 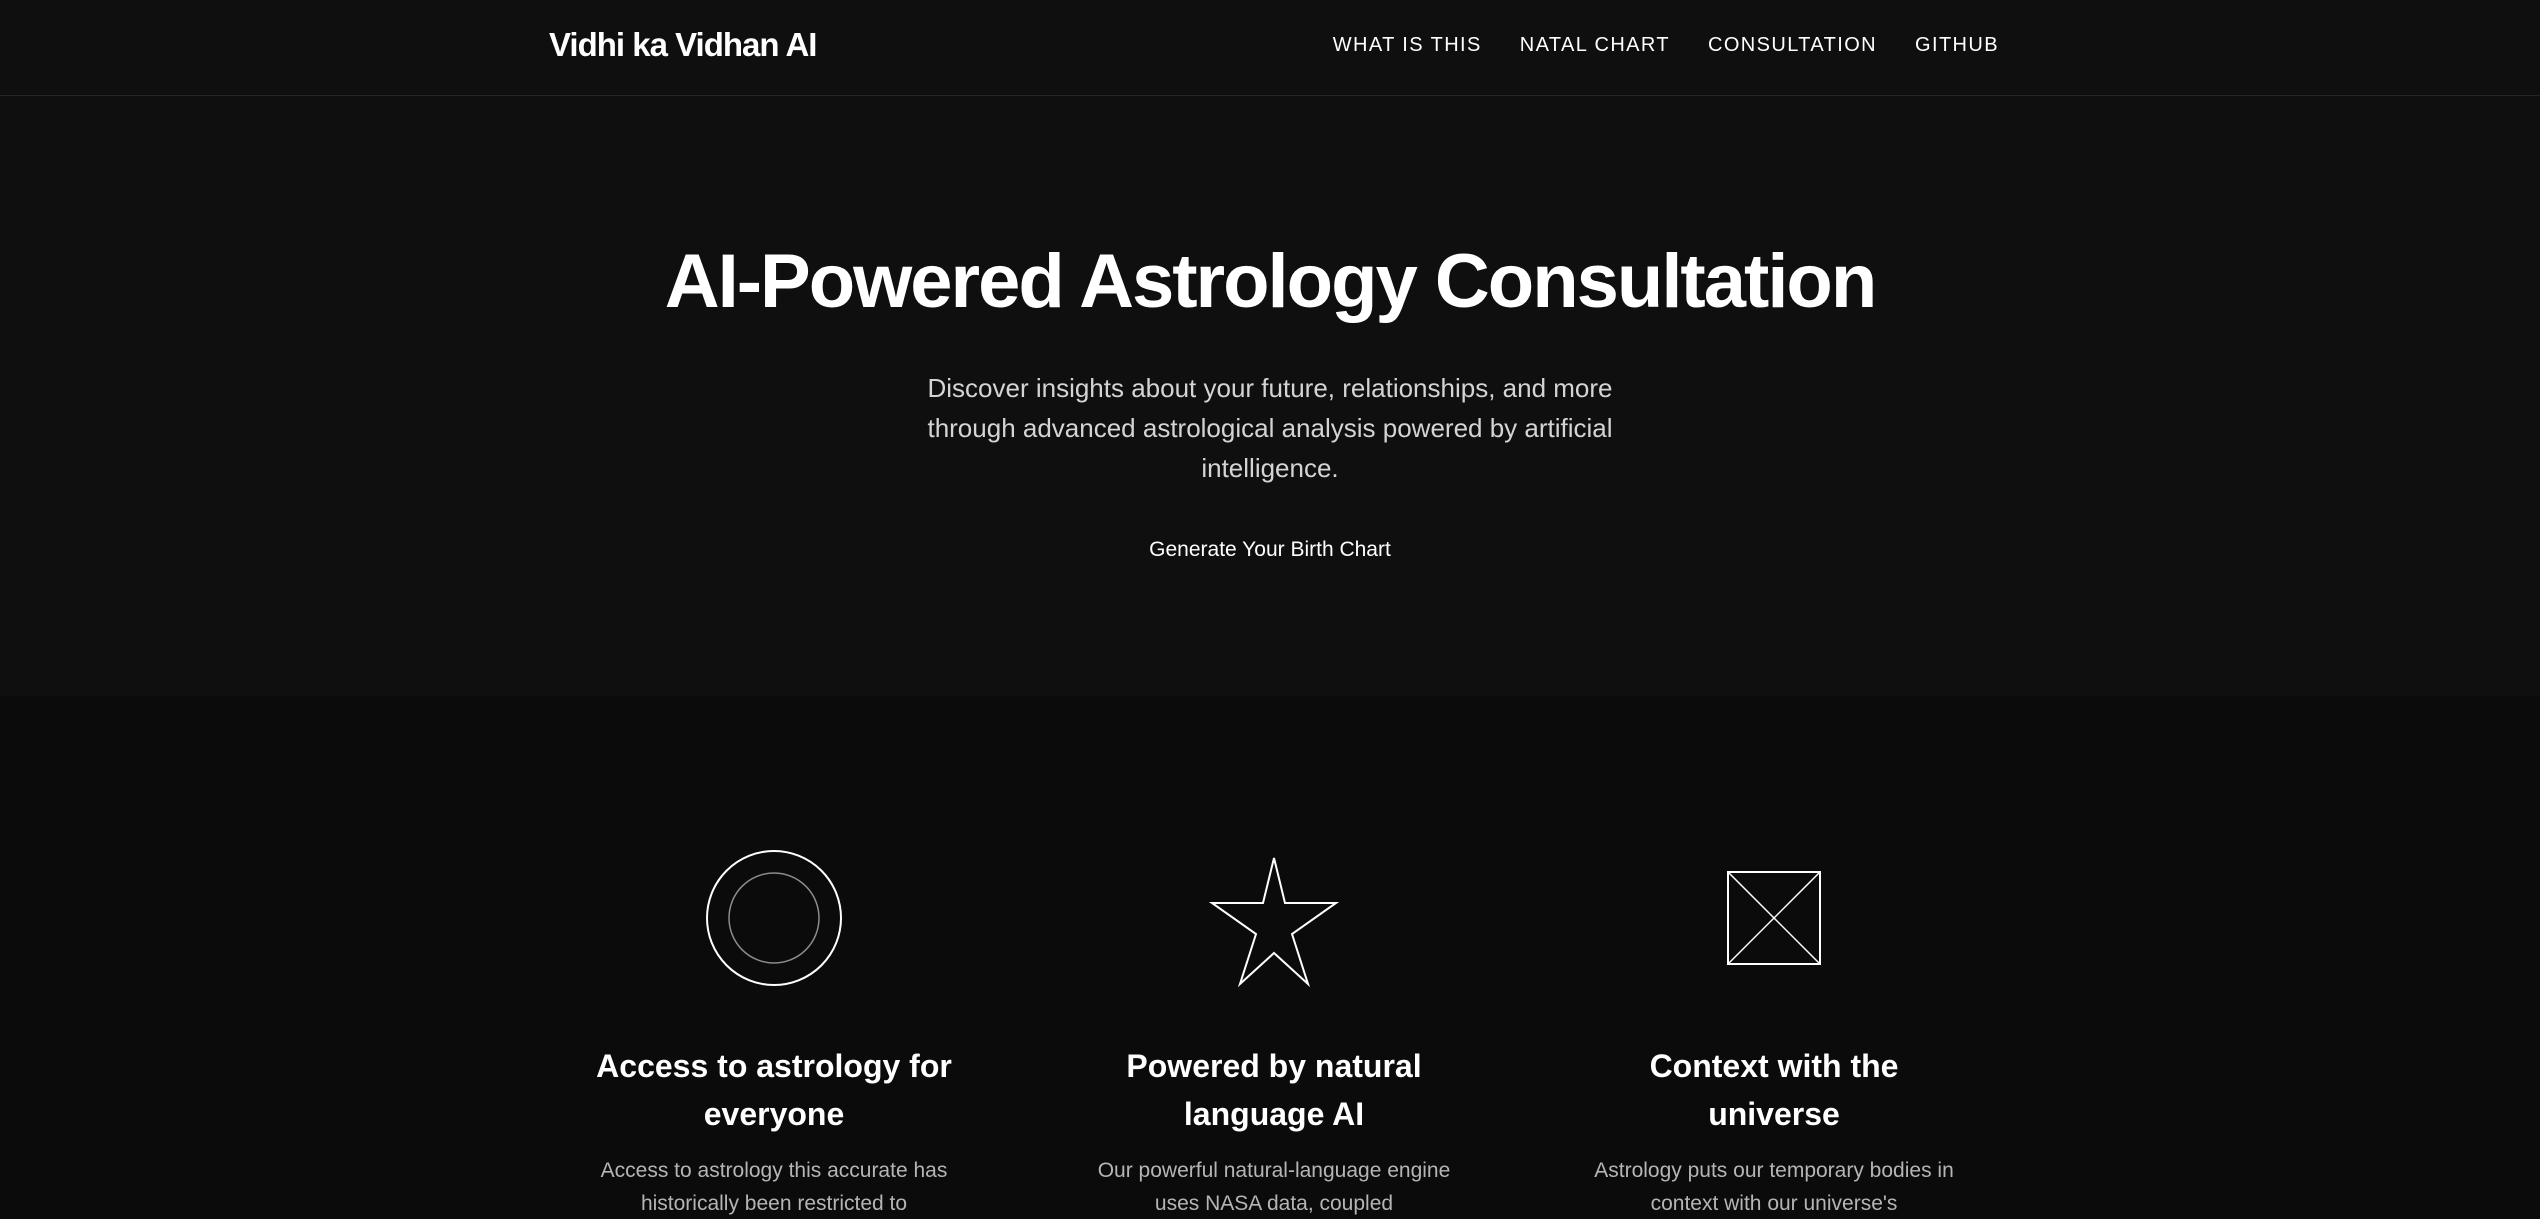 What do you see at coordinates (1270, 550) in the screenshot?
I see `generate-birth-chart-button: Generate Your Birth Chart` at bounding box center [1270, 550].